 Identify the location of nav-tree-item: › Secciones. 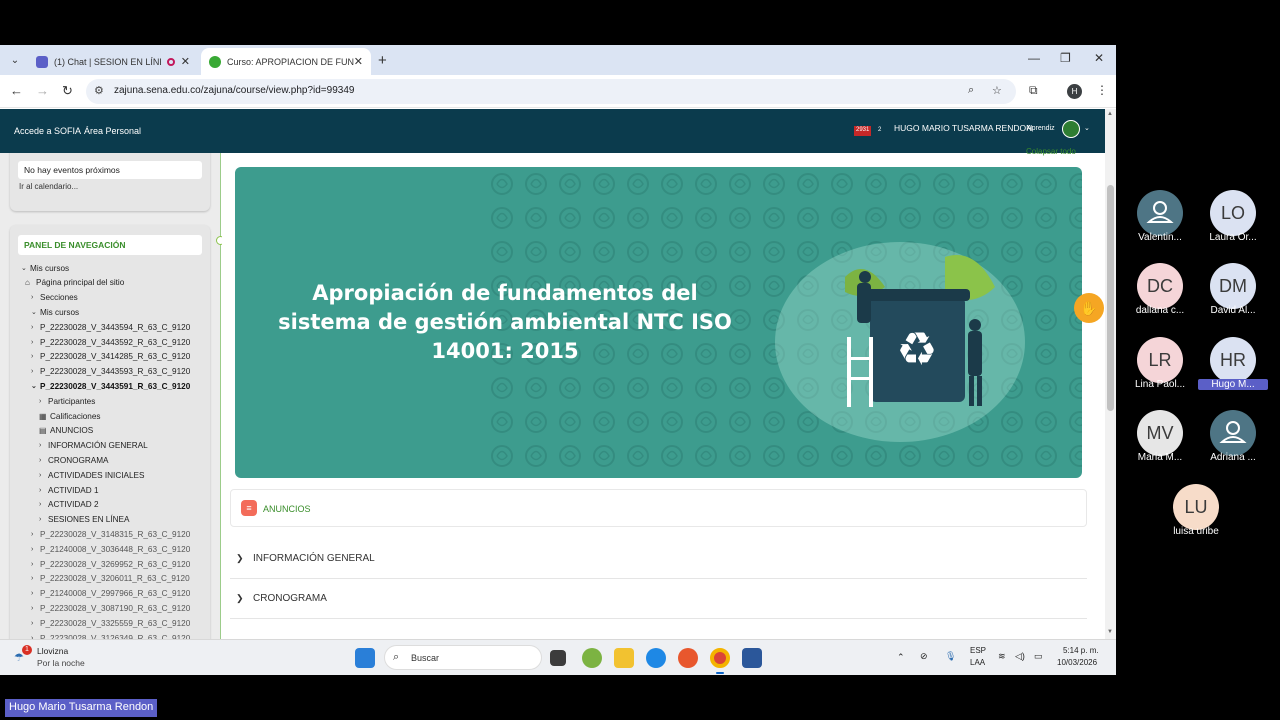
(54, 298).